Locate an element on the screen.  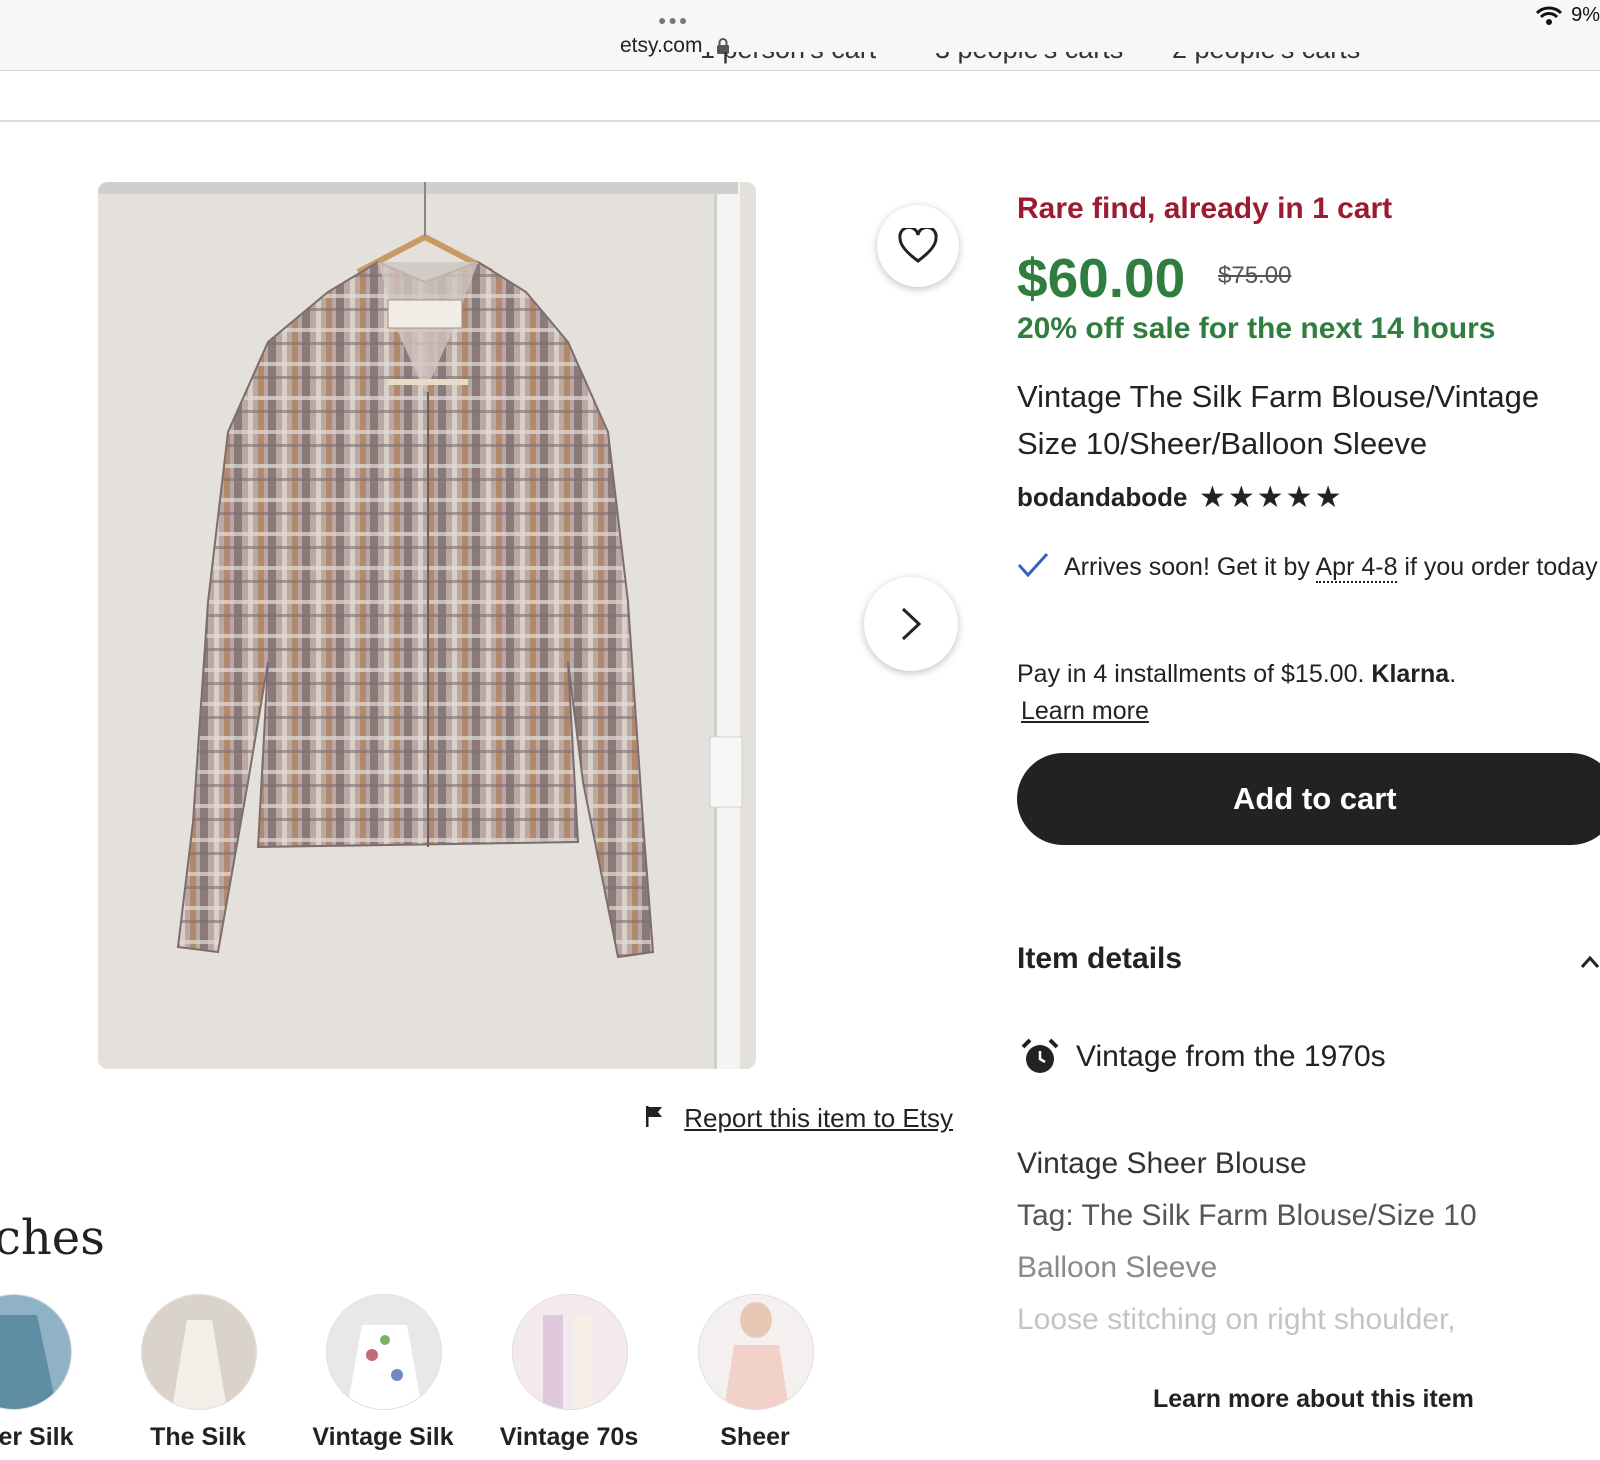
flag-icon is located at coordinates (654, 1116).